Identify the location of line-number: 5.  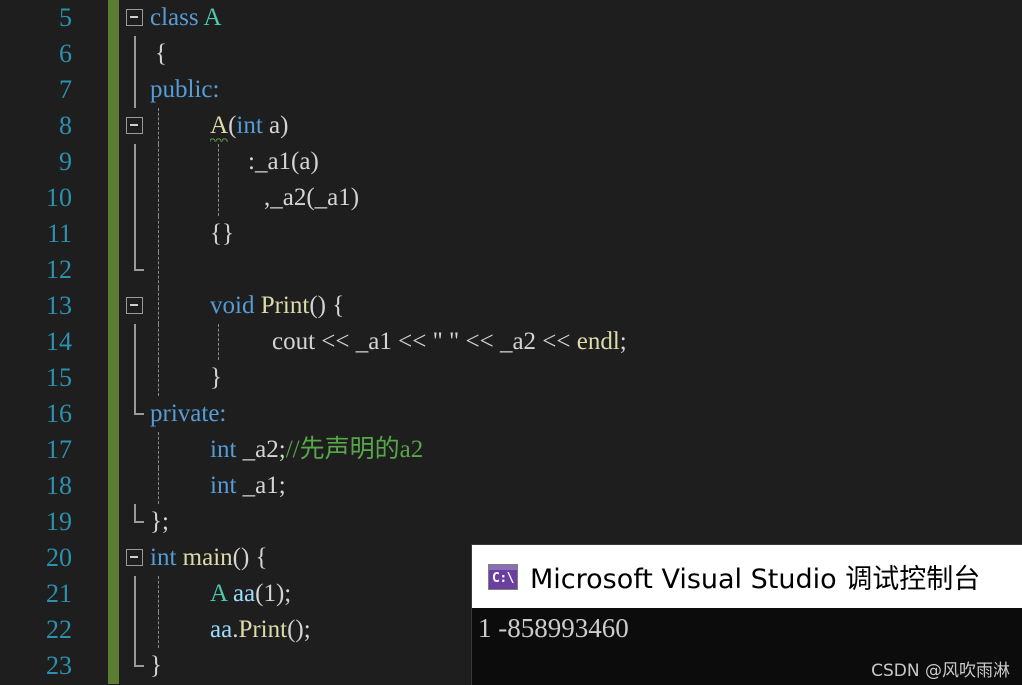
(65, 17).